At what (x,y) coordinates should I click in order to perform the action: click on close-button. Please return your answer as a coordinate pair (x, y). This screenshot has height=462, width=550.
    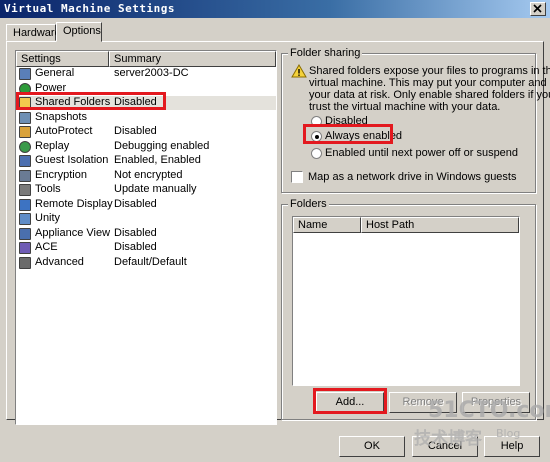
    Looking at the image, I should click on (538, 9).